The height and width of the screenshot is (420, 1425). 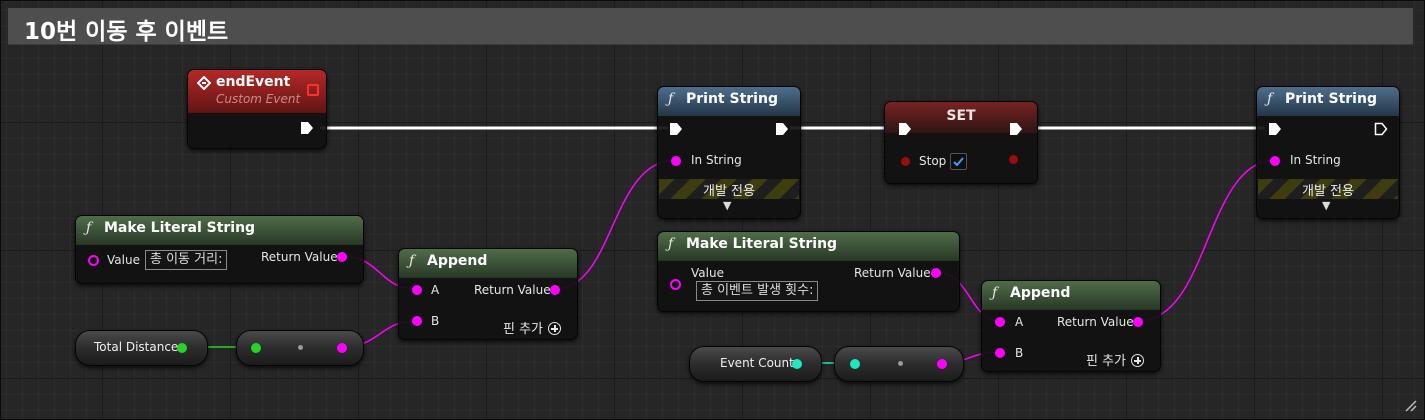 What do you see at coordinates (136, 347) in the screenshot?
I see `variable-label: Total Distance` at bounding box center [136, 347].